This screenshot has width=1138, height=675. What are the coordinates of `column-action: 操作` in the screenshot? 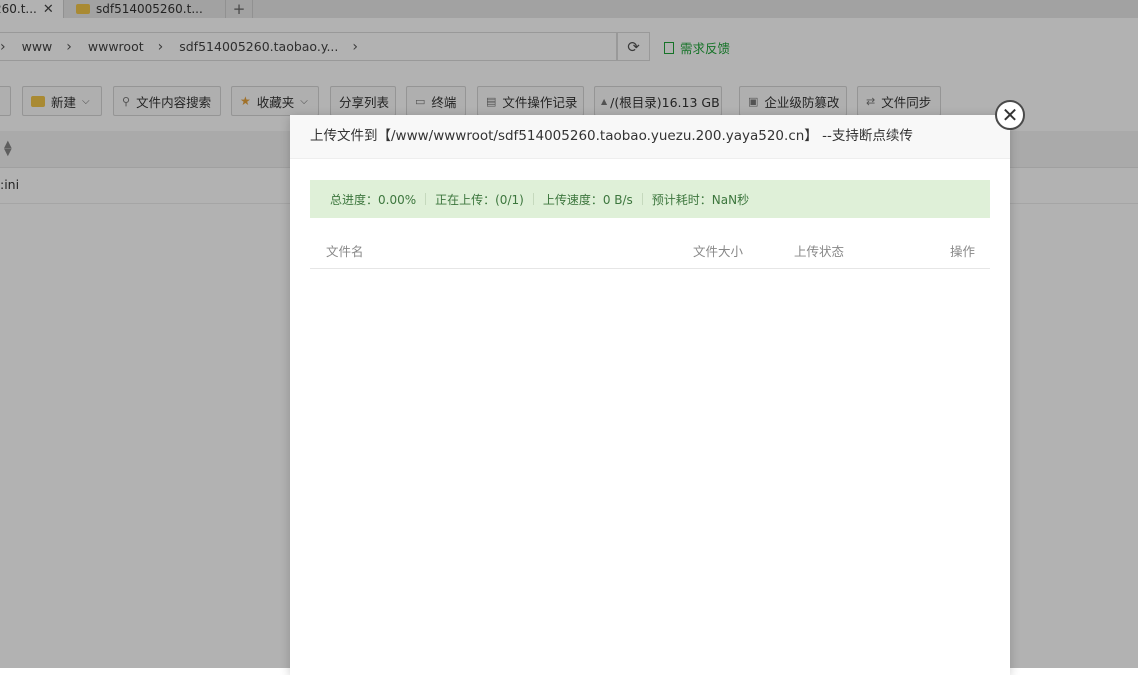 It's located at (963, 251).